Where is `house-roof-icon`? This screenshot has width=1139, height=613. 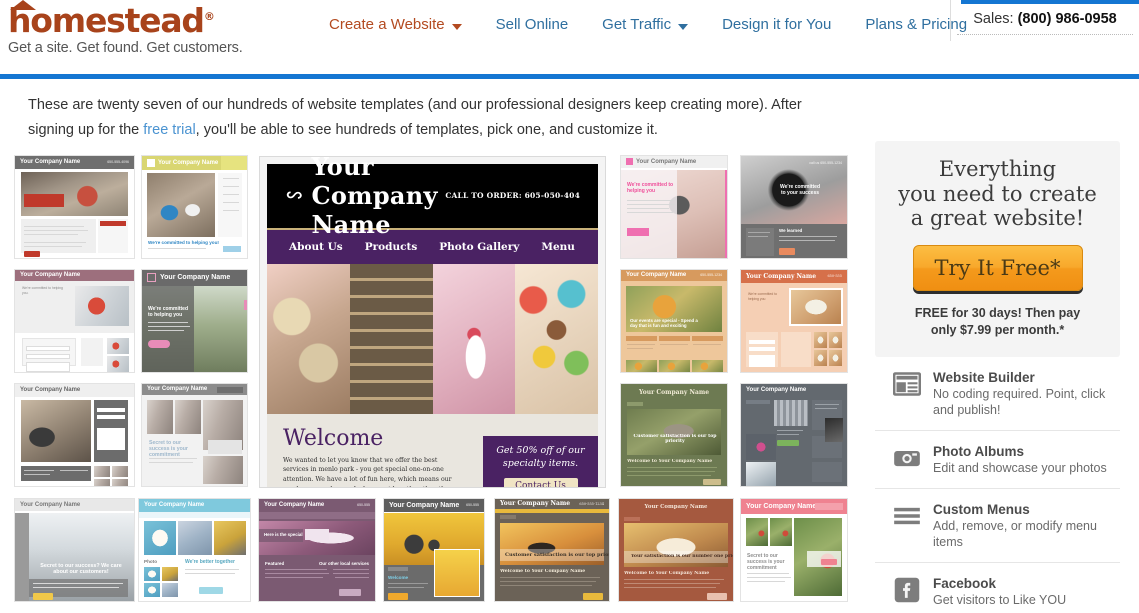 house-roof-icon is located at coordinates (23, 5).